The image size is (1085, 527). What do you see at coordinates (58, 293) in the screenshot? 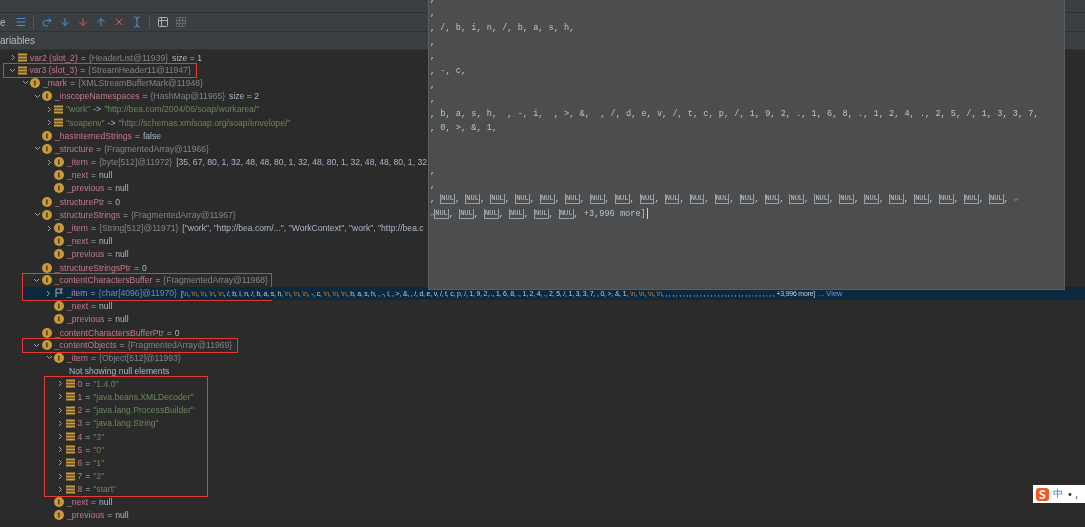
I see `array-icon` at bounding box center [58, 293].